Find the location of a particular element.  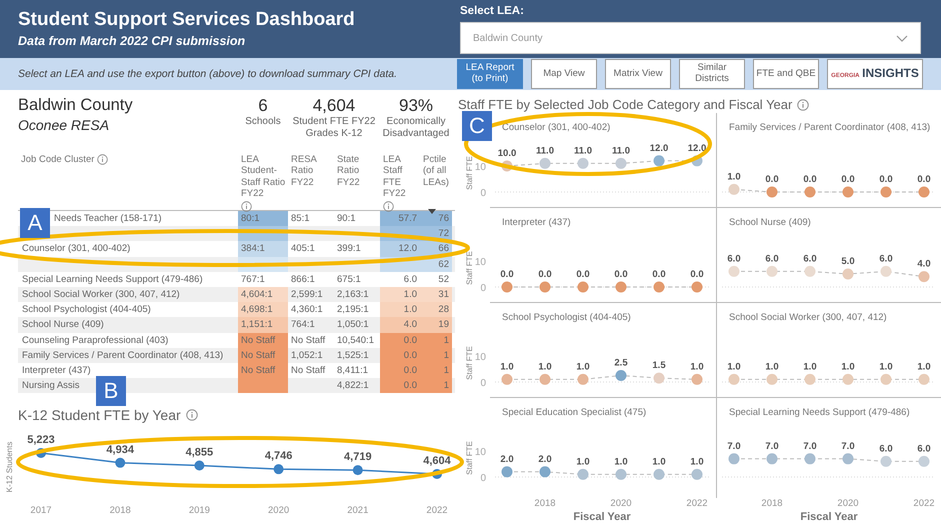

table-cell: 1,151:1 is located at coordinates (257, 324).